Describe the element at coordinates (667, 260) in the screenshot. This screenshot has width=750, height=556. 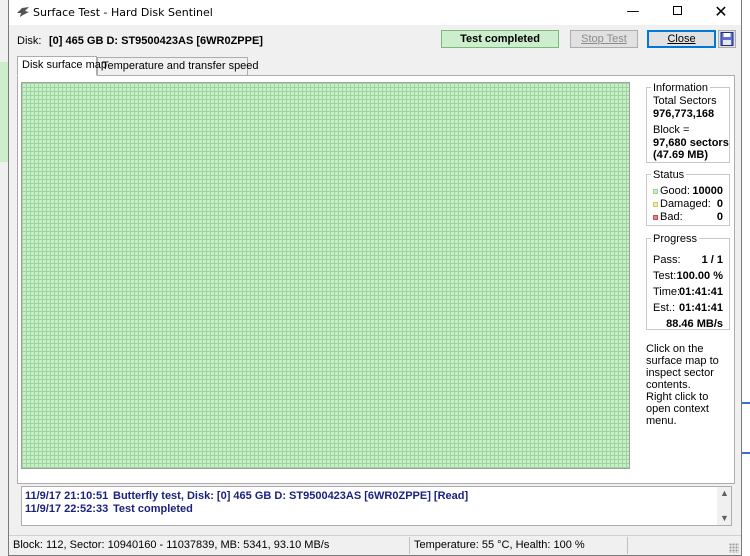
I see `pass-label: Pass:` at that location.